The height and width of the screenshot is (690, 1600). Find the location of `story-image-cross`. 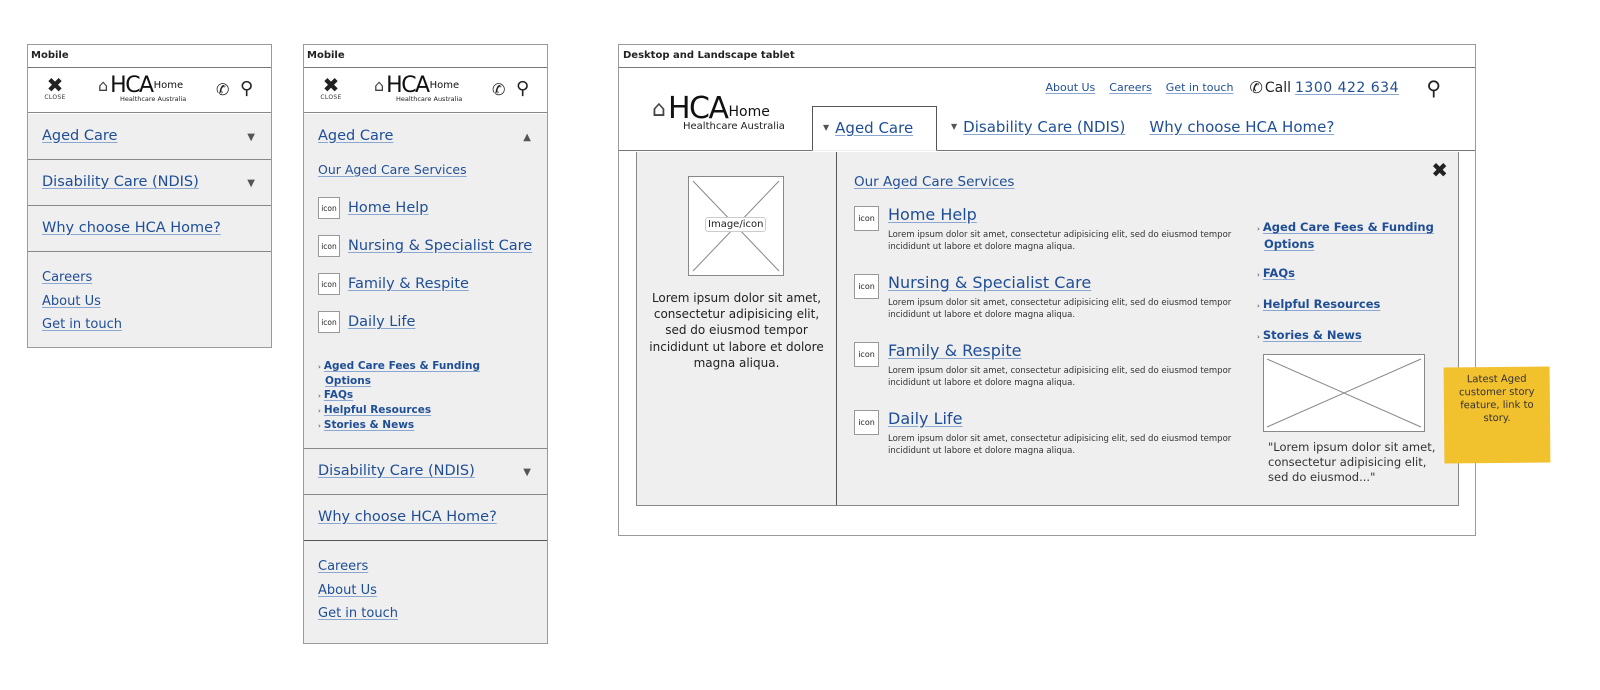

story-image-cross is located at coordinates (1344, 393).